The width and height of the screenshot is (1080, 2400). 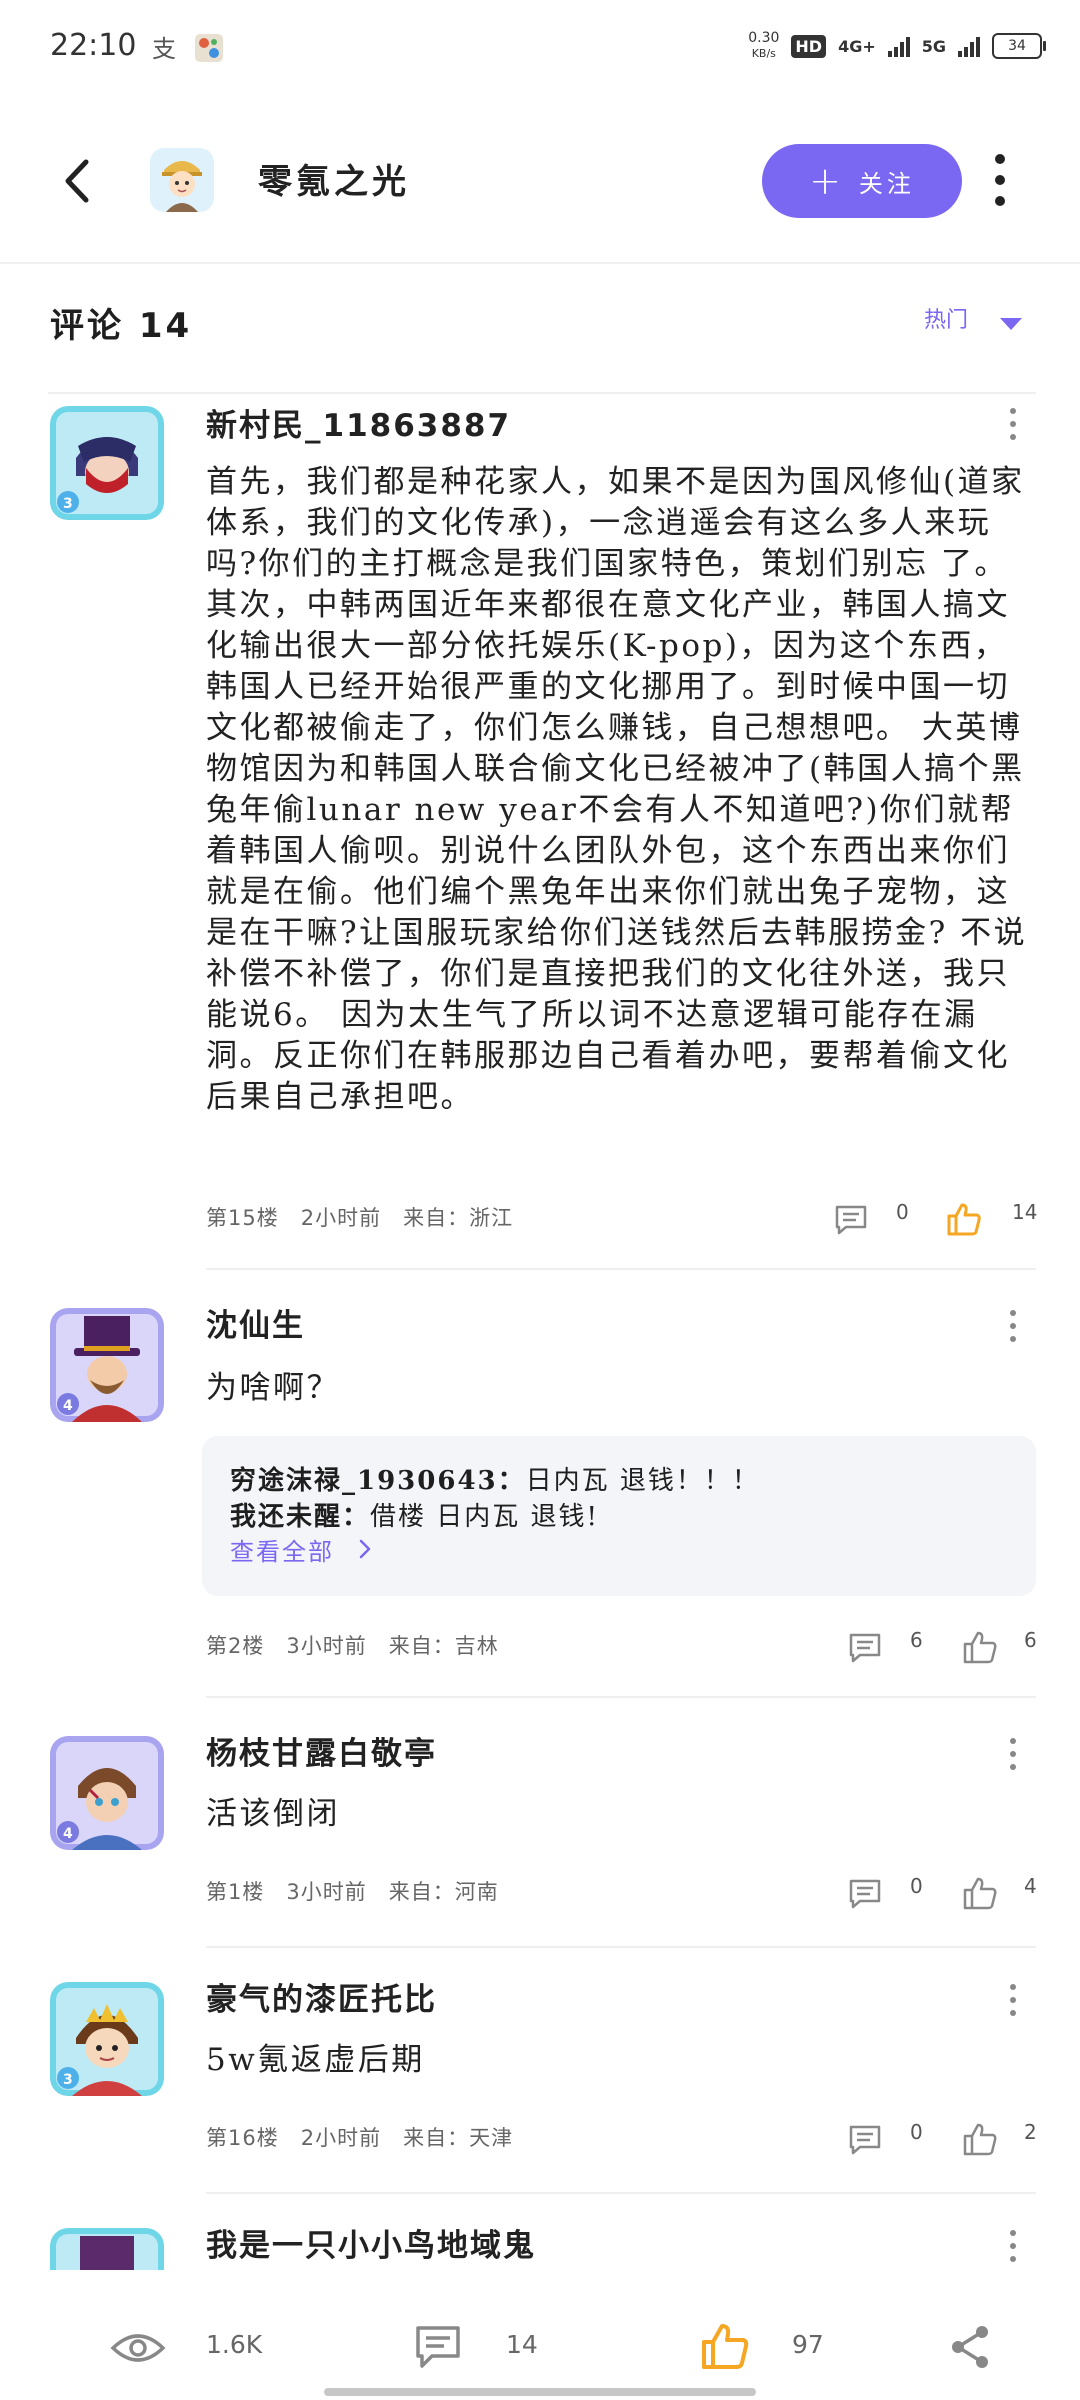 What do you see at coordinates (540, 2084) in the screenshot?
I see `comment-item: 3 豪气的漆匠托比 5w氪返虚后期 第16楼 2小时前 来自：天津 0 2` at bounding box center [540, 2084].